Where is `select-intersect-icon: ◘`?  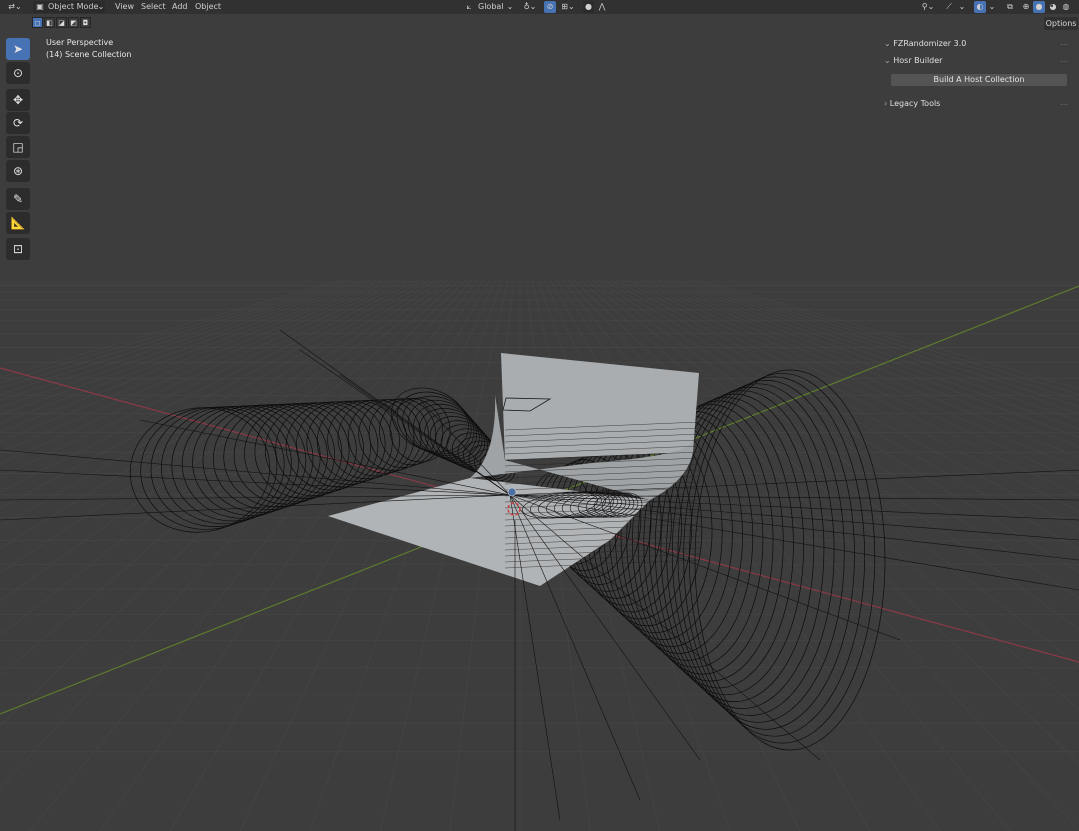 select-intersect-icon: ◘ is located at coordinates (85, 22).